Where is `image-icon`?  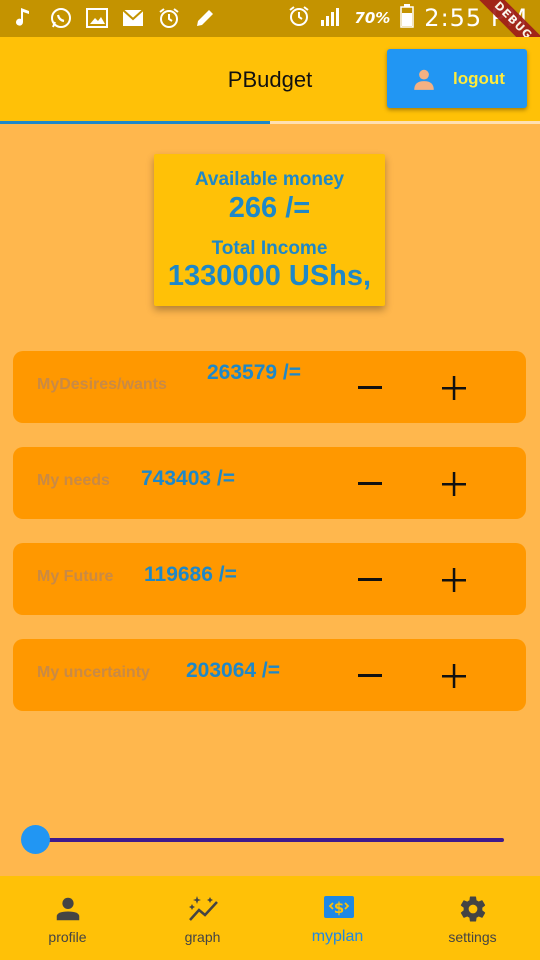
image-icon is located at coordinates (97, 18).